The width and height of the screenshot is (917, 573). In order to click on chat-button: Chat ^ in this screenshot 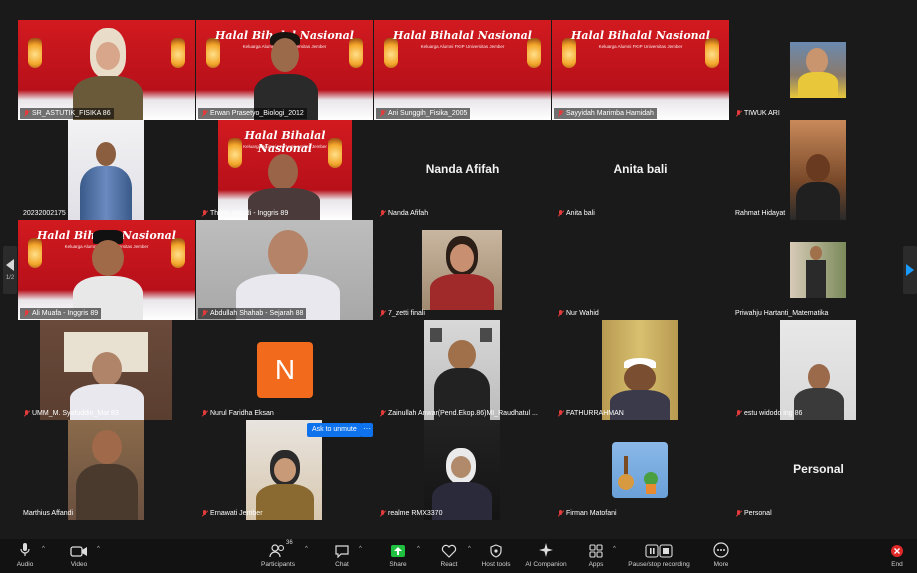, I will do `click(342, 555)`.